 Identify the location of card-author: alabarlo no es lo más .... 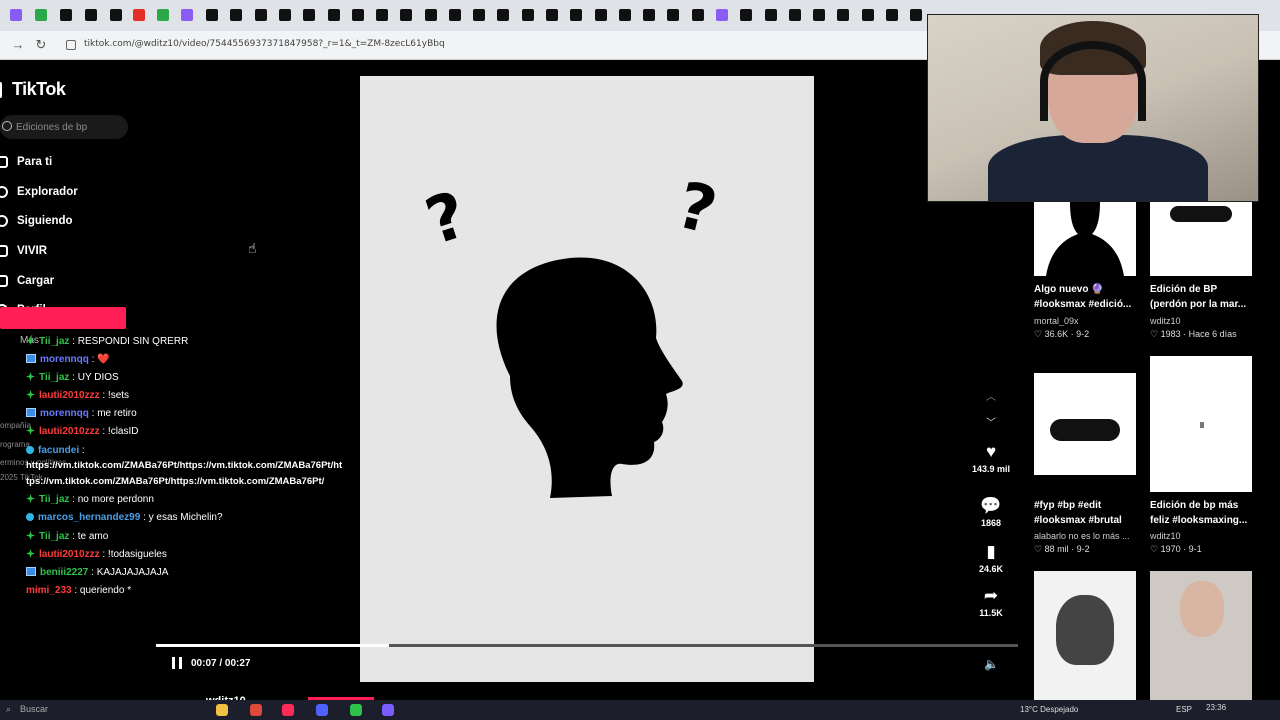
(1086, 536).